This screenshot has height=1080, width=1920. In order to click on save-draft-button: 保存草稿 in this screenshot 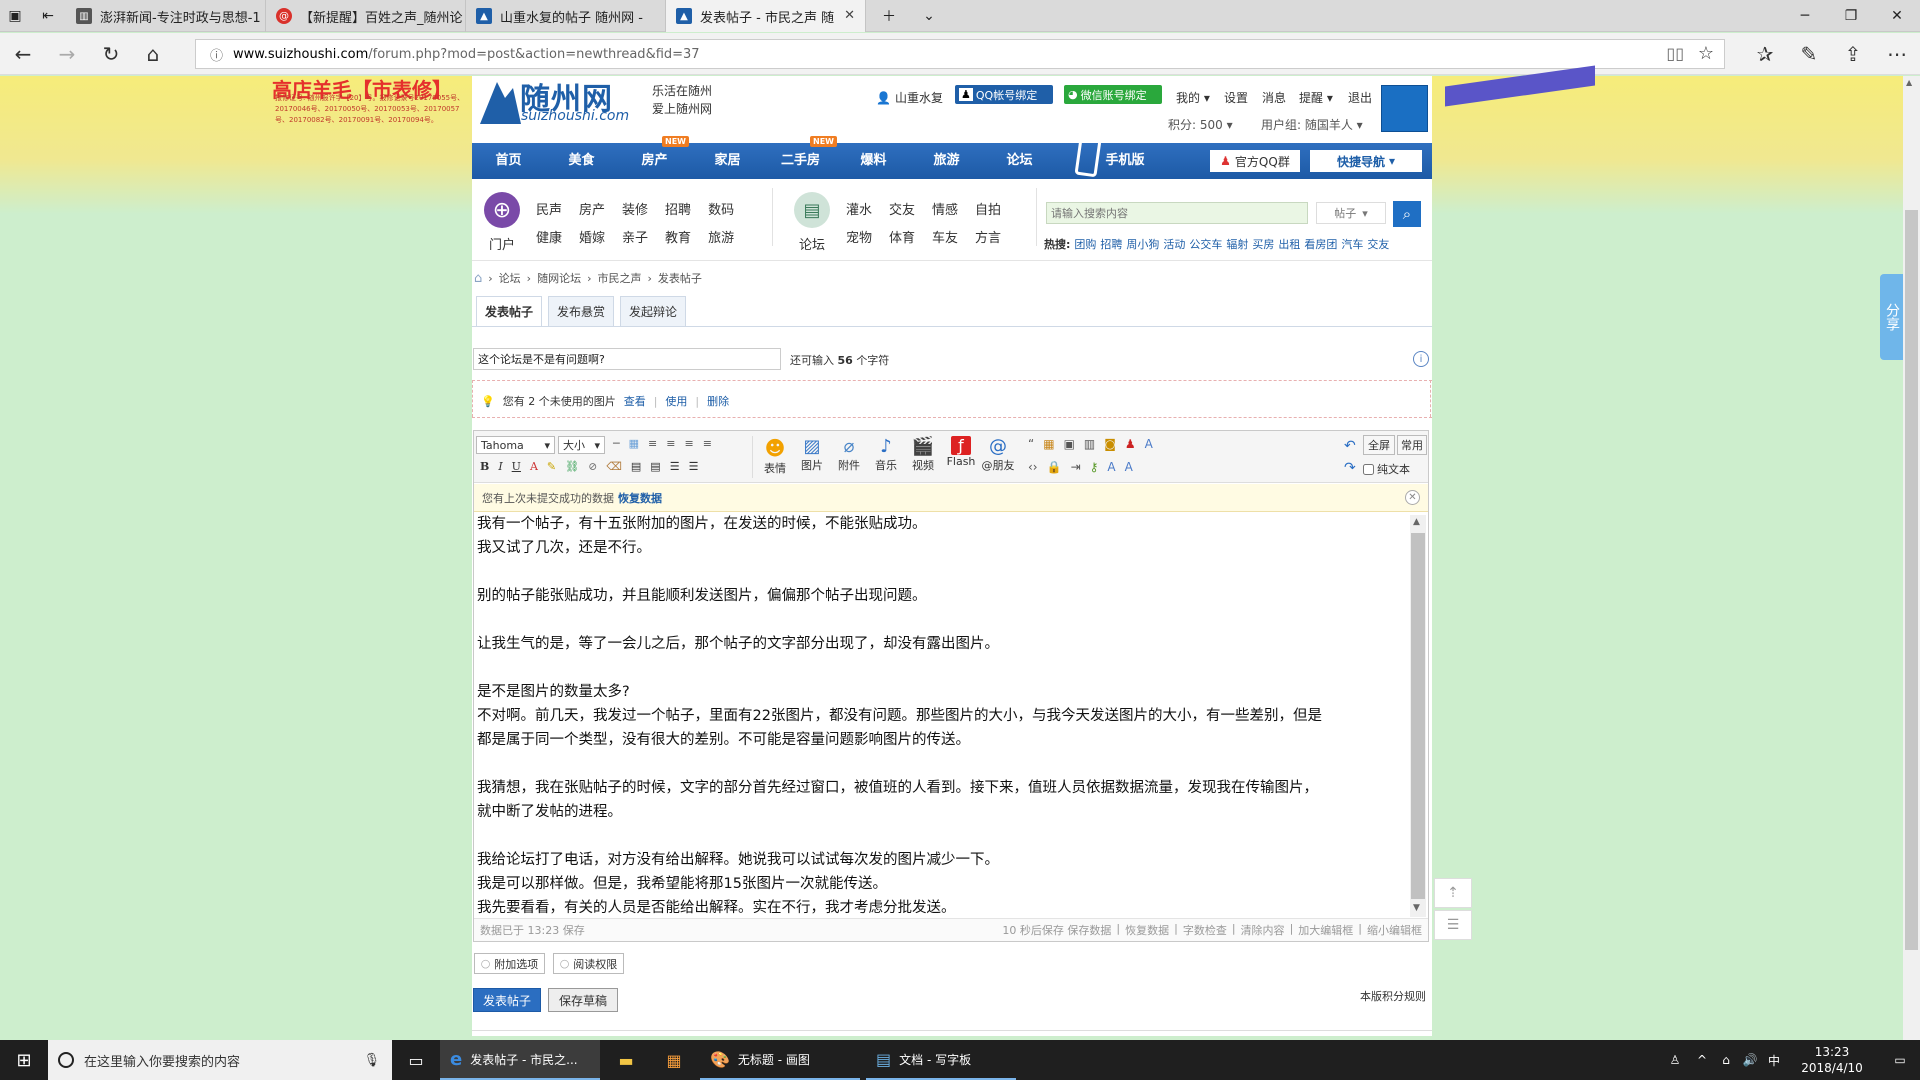, I will do `click(583, 1000)`.